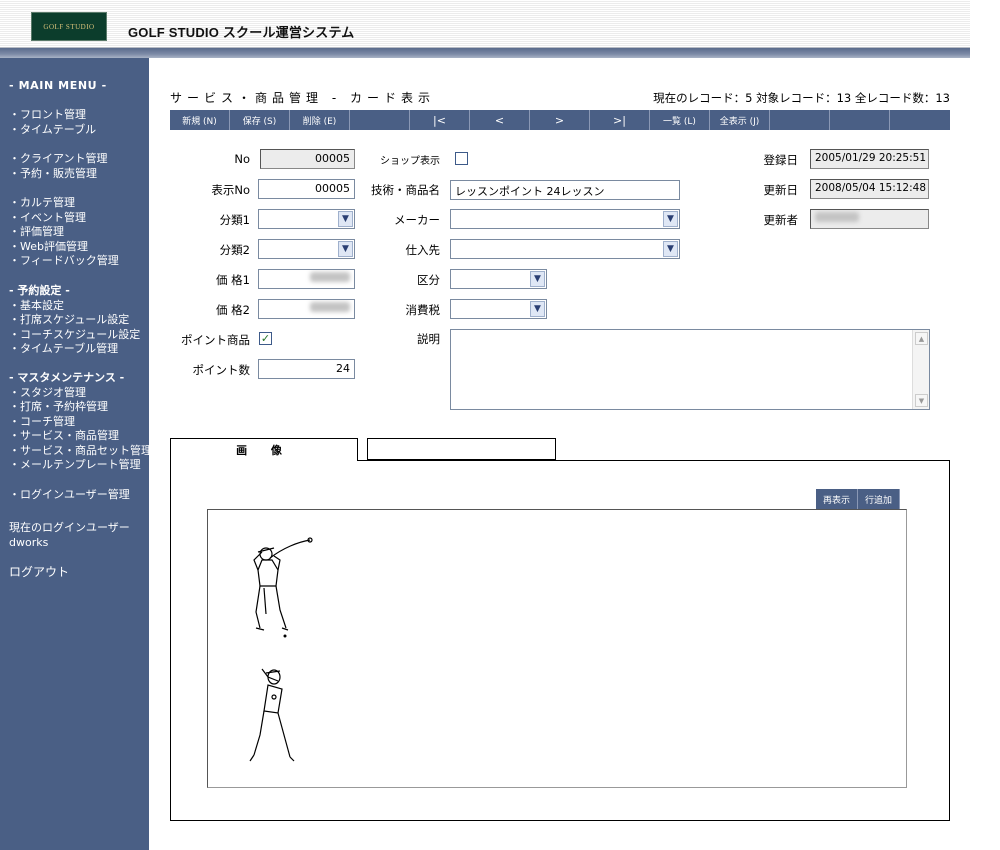 The height and width of the screenshot is (850, 1000). Describe the element at coordinates (565, 190) in the screenshot. I see `name-input: レッスンポイント 24レッスン` at that location.